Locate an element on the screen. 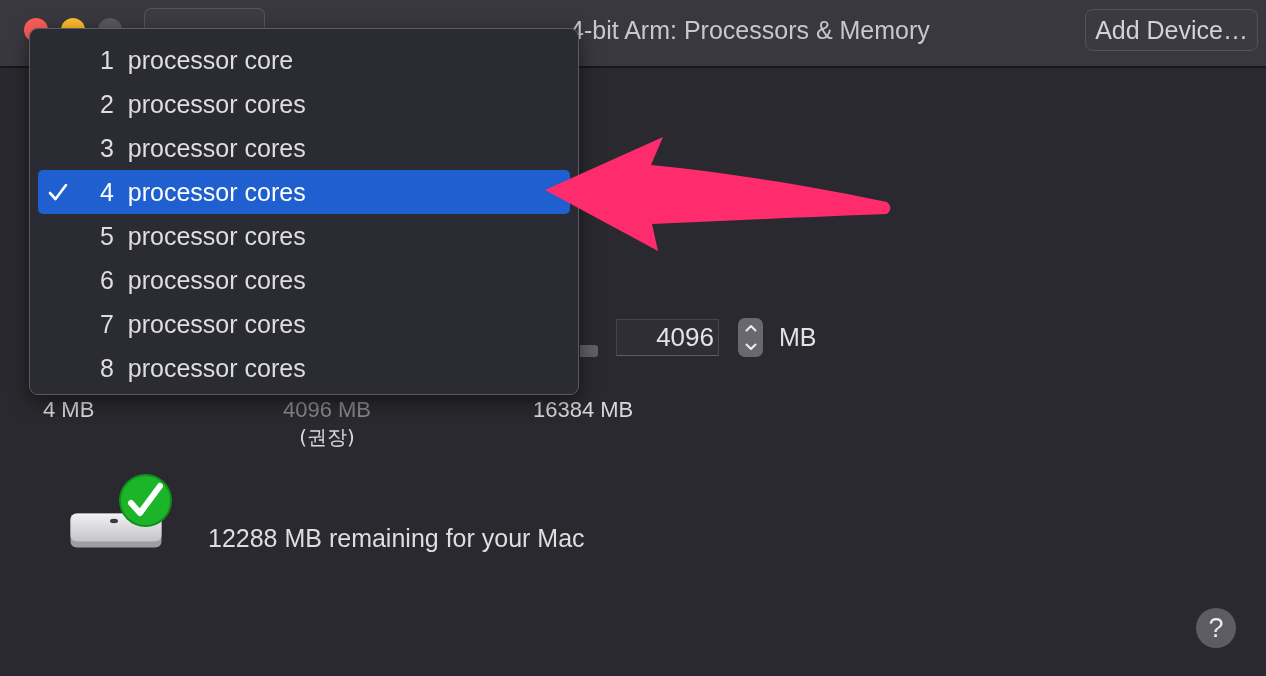 This screenshot has height=676, width=1266. menu-item: 4 processor cores is located at coordinates (304, 192).